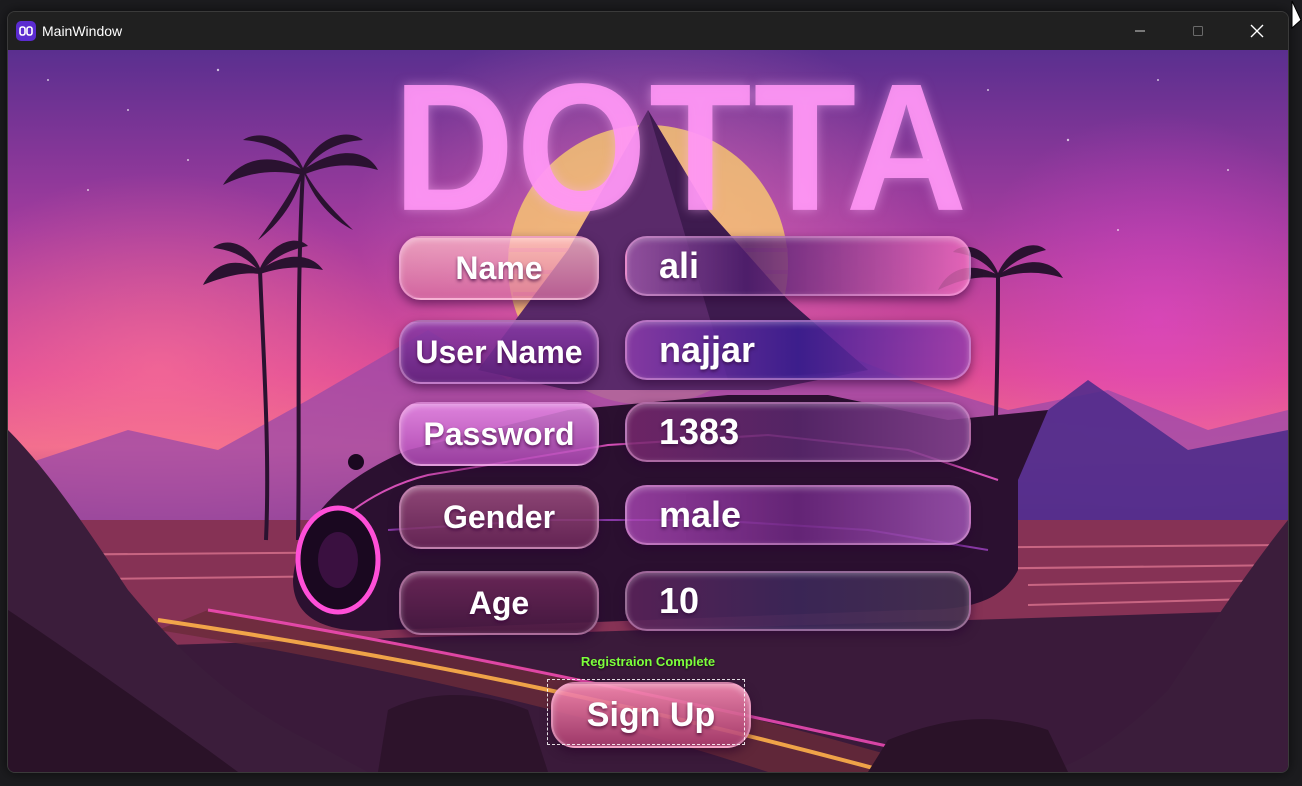 Image resolution: width=1302 pixels, height=786 pixels. What do you see at coordinates (499, 603) in the screenshot?
I see `age-label: Age` at bounding box center [499, 603].